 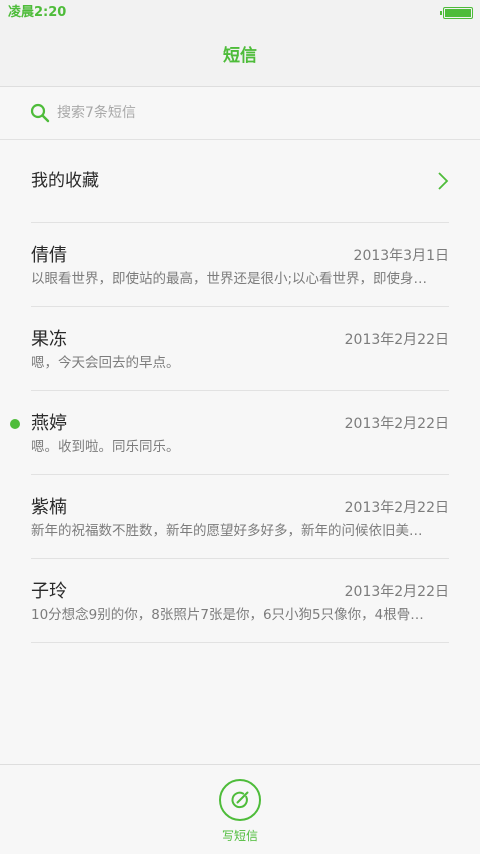 I want to click on search-input, so click(x=247, y=113).